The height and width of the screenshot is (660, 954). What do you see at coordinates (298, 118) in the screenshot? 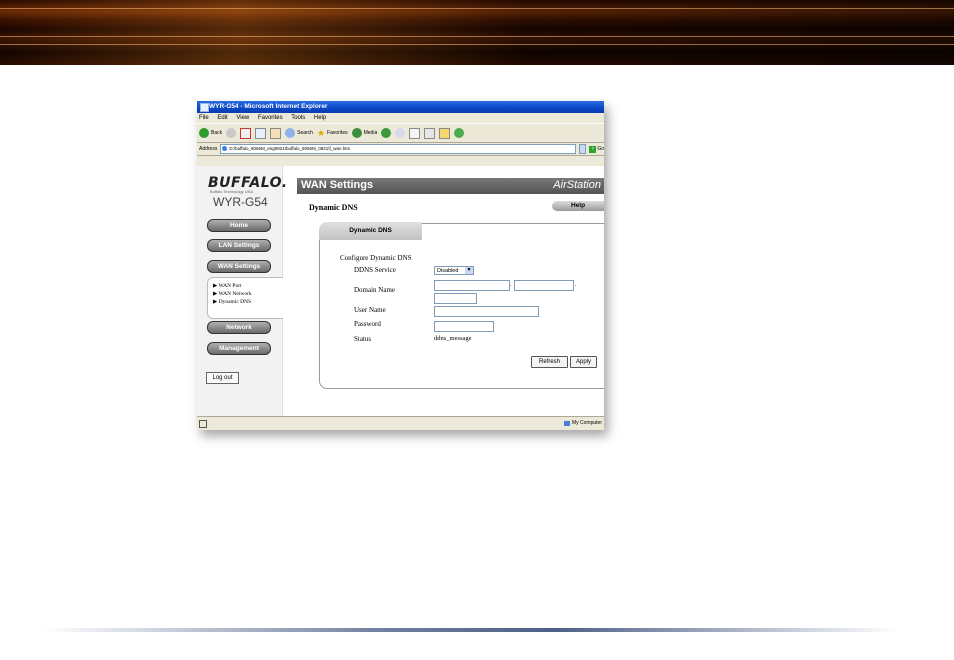
I see `menu-tools: Tools` at bounding box center [298, 118].